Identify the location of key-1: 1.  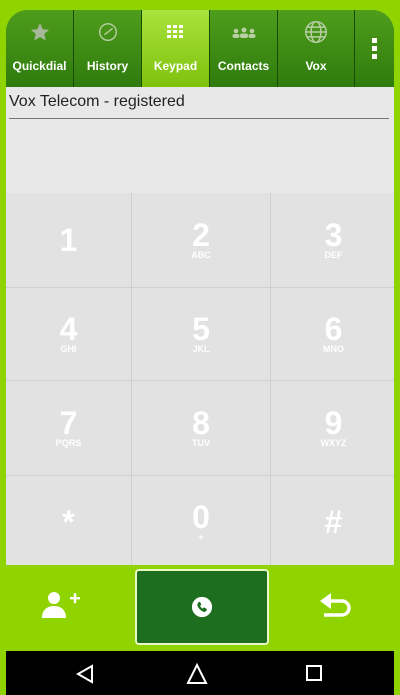
(68, 240).